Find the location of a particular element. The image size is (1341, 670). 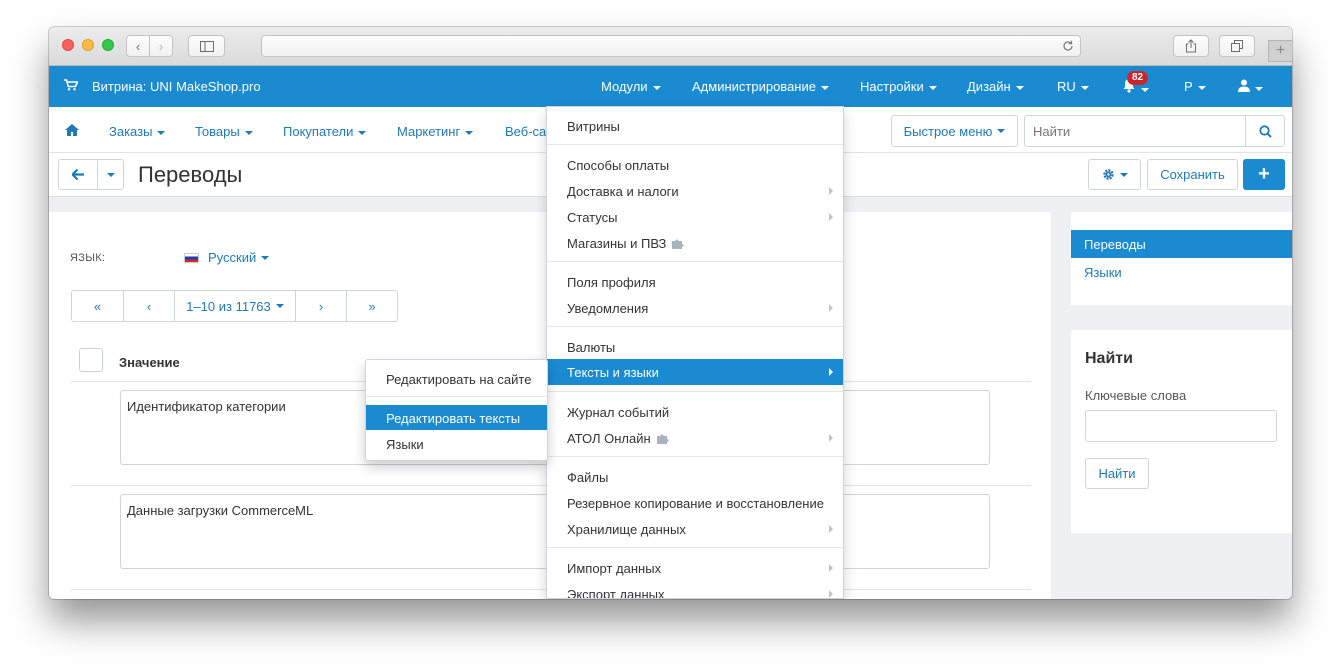

menu-language: RU is located at coordinates (1073, 86).